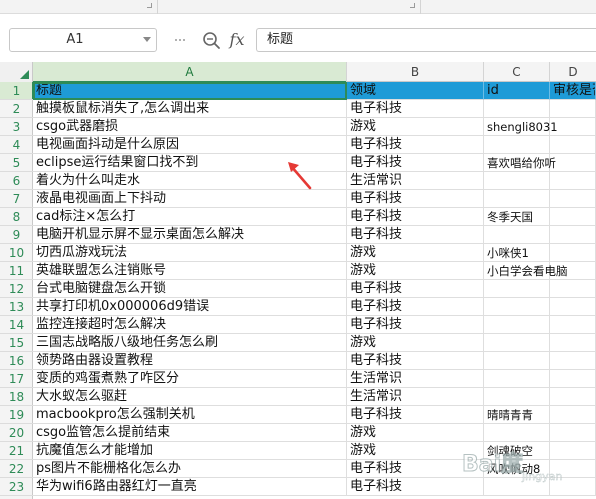  Describe the element at coordinates (573, 72) in the screenshot. I see `column-header-d: D` at that location.